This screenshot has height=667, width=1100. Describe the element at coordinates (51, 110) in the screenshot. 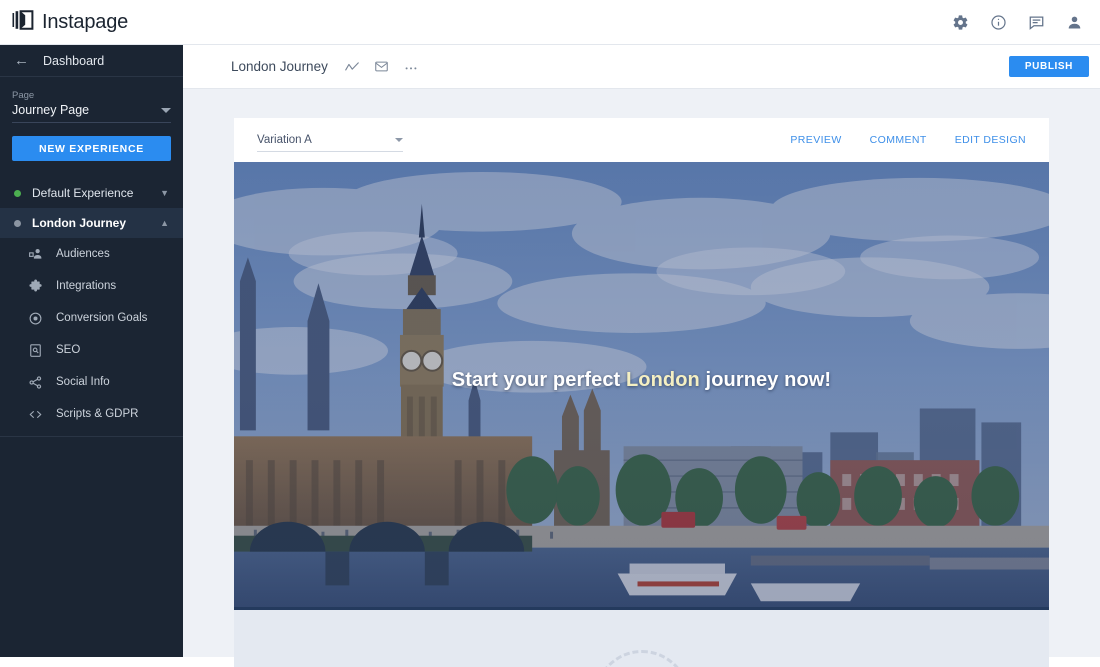

I see `page-selector-value: Journey Page` at that location.